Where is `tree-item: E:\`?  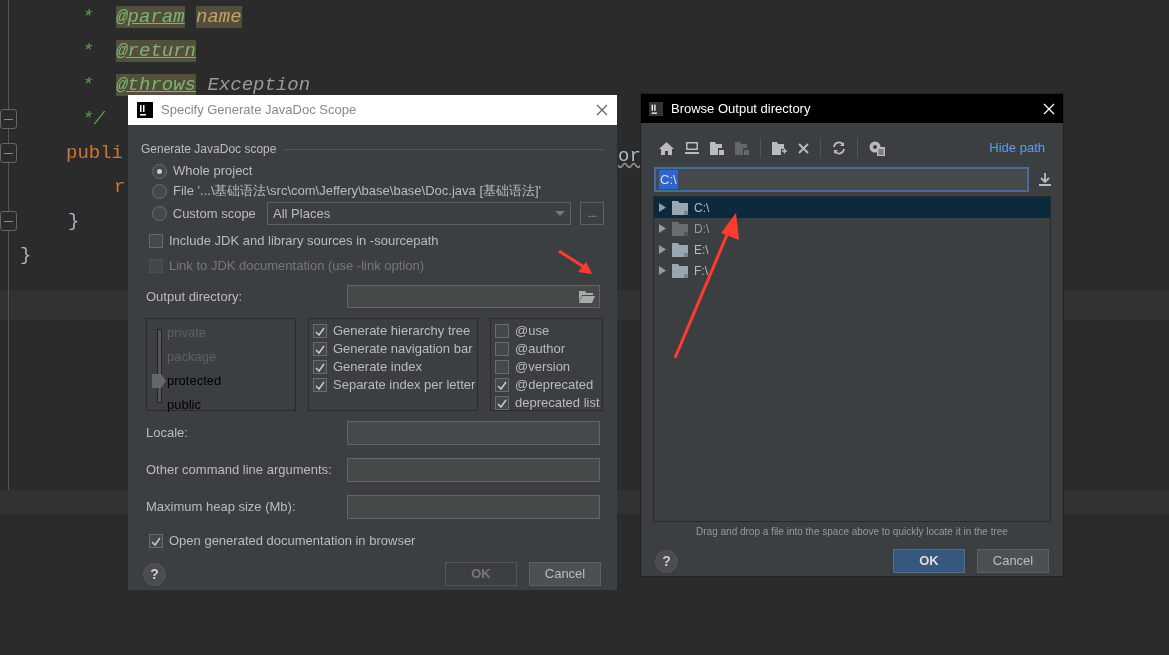
tree-item: E:\ is located at coordinates (852, 249).